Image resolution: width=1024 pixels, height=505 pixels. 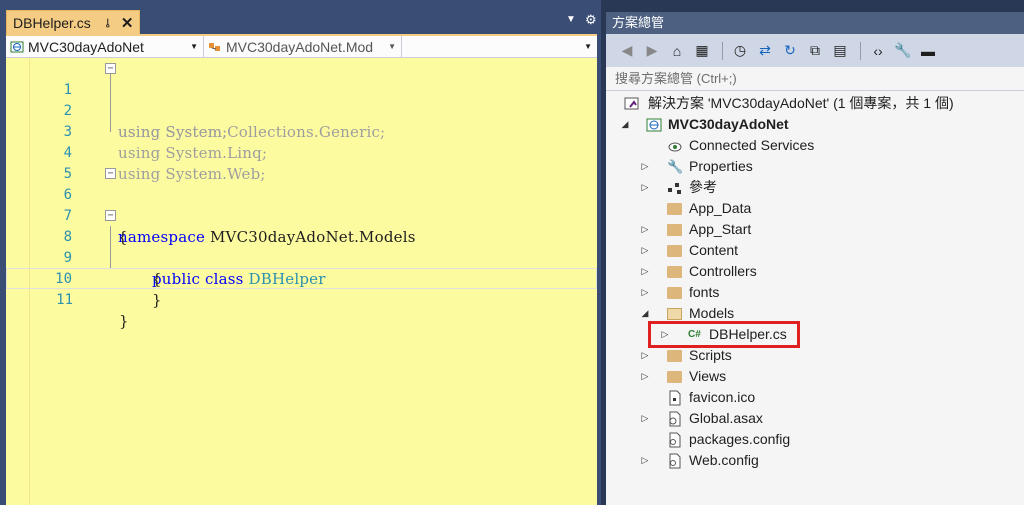 What do you see at coordinates (740, 51) in the screenshot?
I see `pending-changes-icon: ◷` at bounding box center [740, 51].